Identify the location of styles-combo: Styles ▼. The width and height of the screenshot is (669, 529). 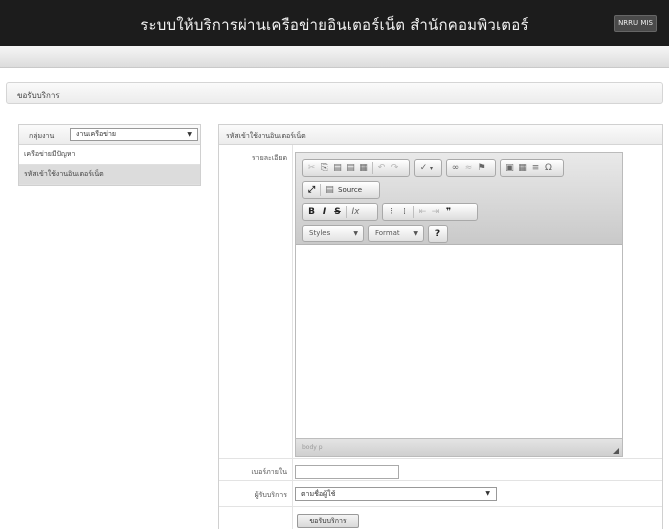
(333, 233).